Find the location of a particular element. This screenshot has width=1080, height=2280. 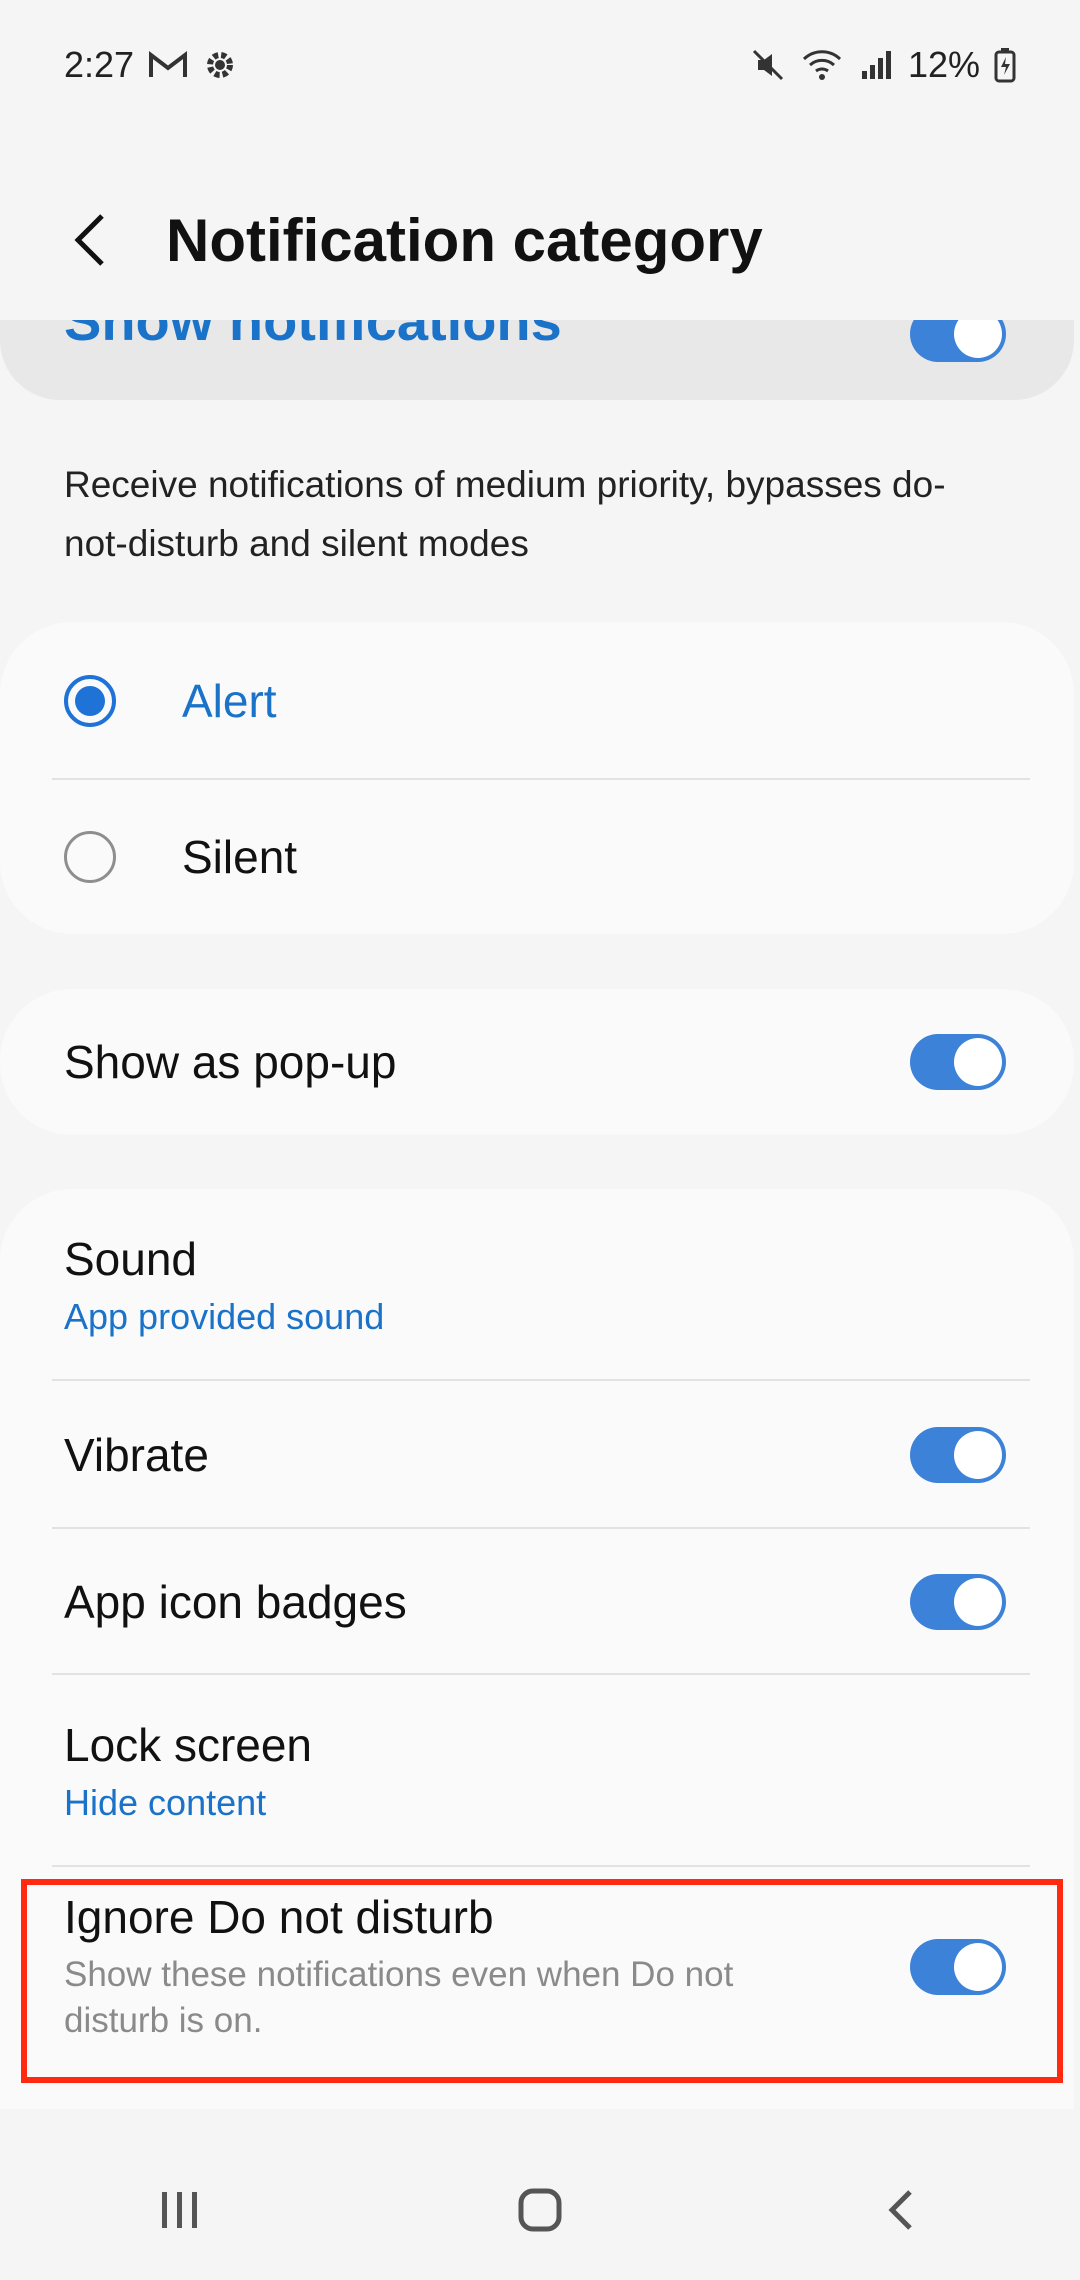

recent-apps-icon is located at coordinates (179, 2210).